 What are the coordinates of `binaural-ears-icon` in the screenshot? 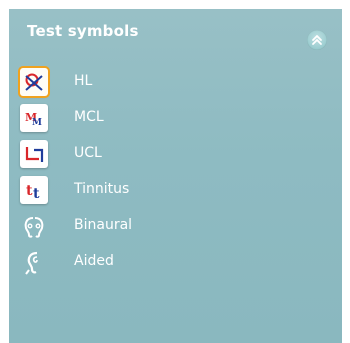 It's located at (34, 226).